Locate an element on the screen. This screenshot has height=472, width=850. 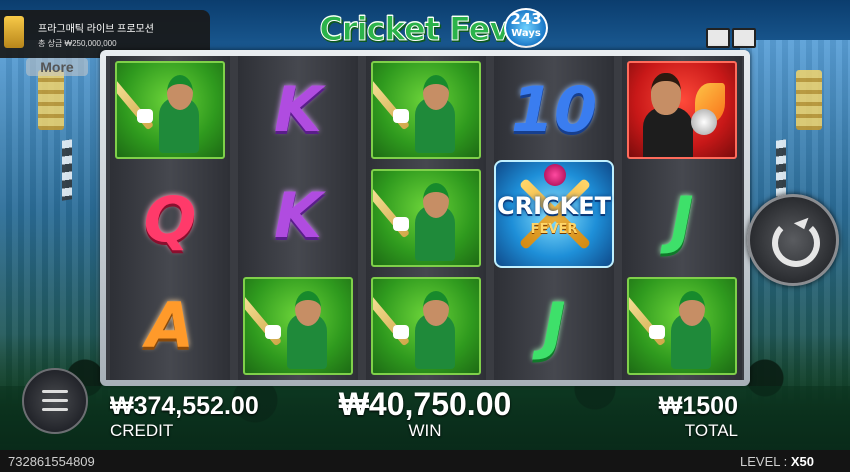
cell-r2-1: K is located at coordinates (298, 110).